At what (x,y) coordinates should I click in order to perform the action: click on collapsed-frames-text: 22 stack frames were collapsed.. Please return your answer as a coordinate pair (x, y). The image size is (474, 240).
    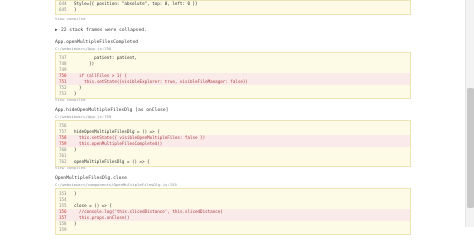
    Looking at the image, I should click on (104, 30).